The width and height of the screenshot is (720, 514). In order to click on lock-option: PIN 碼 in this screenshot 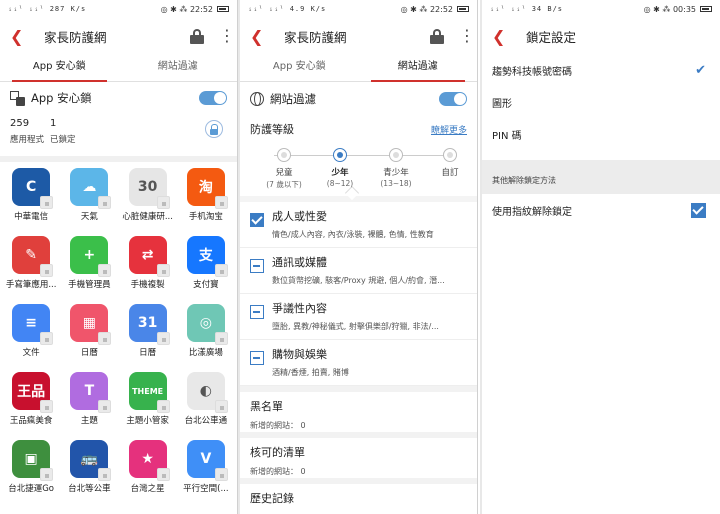, I will do `click(601, 134)`.